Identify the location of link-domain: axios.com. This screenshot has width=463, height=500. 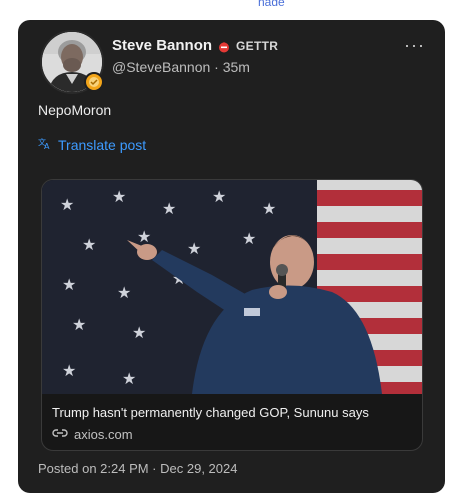
(103, 434).